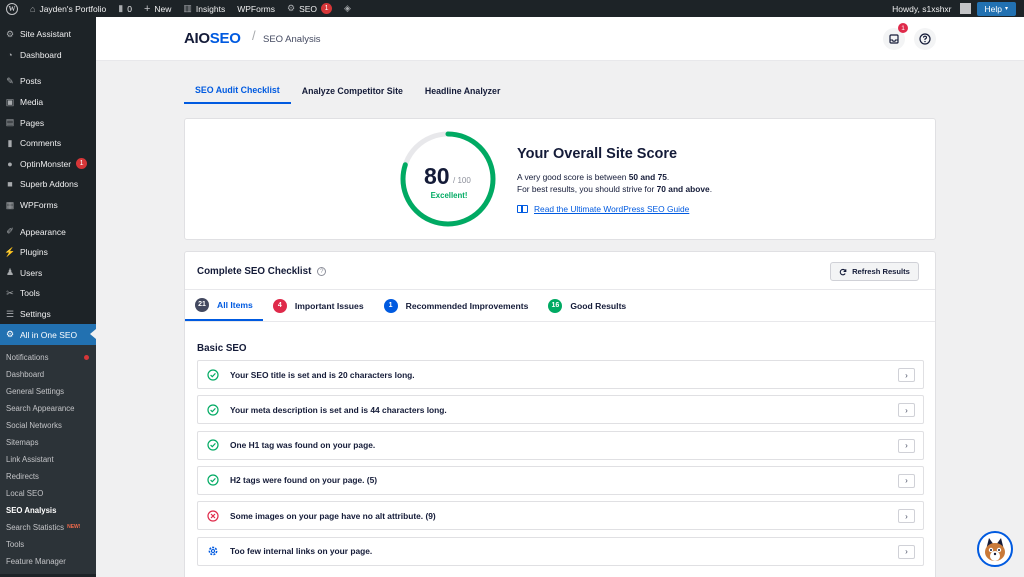 Image resolution: width=1024 pixels, height=577 pixels. What do you see at coordinates (560, 551) in the screenshot?
I see `checklist-row: Too few internal links on your page. ›` at bounding box center [560, 551].